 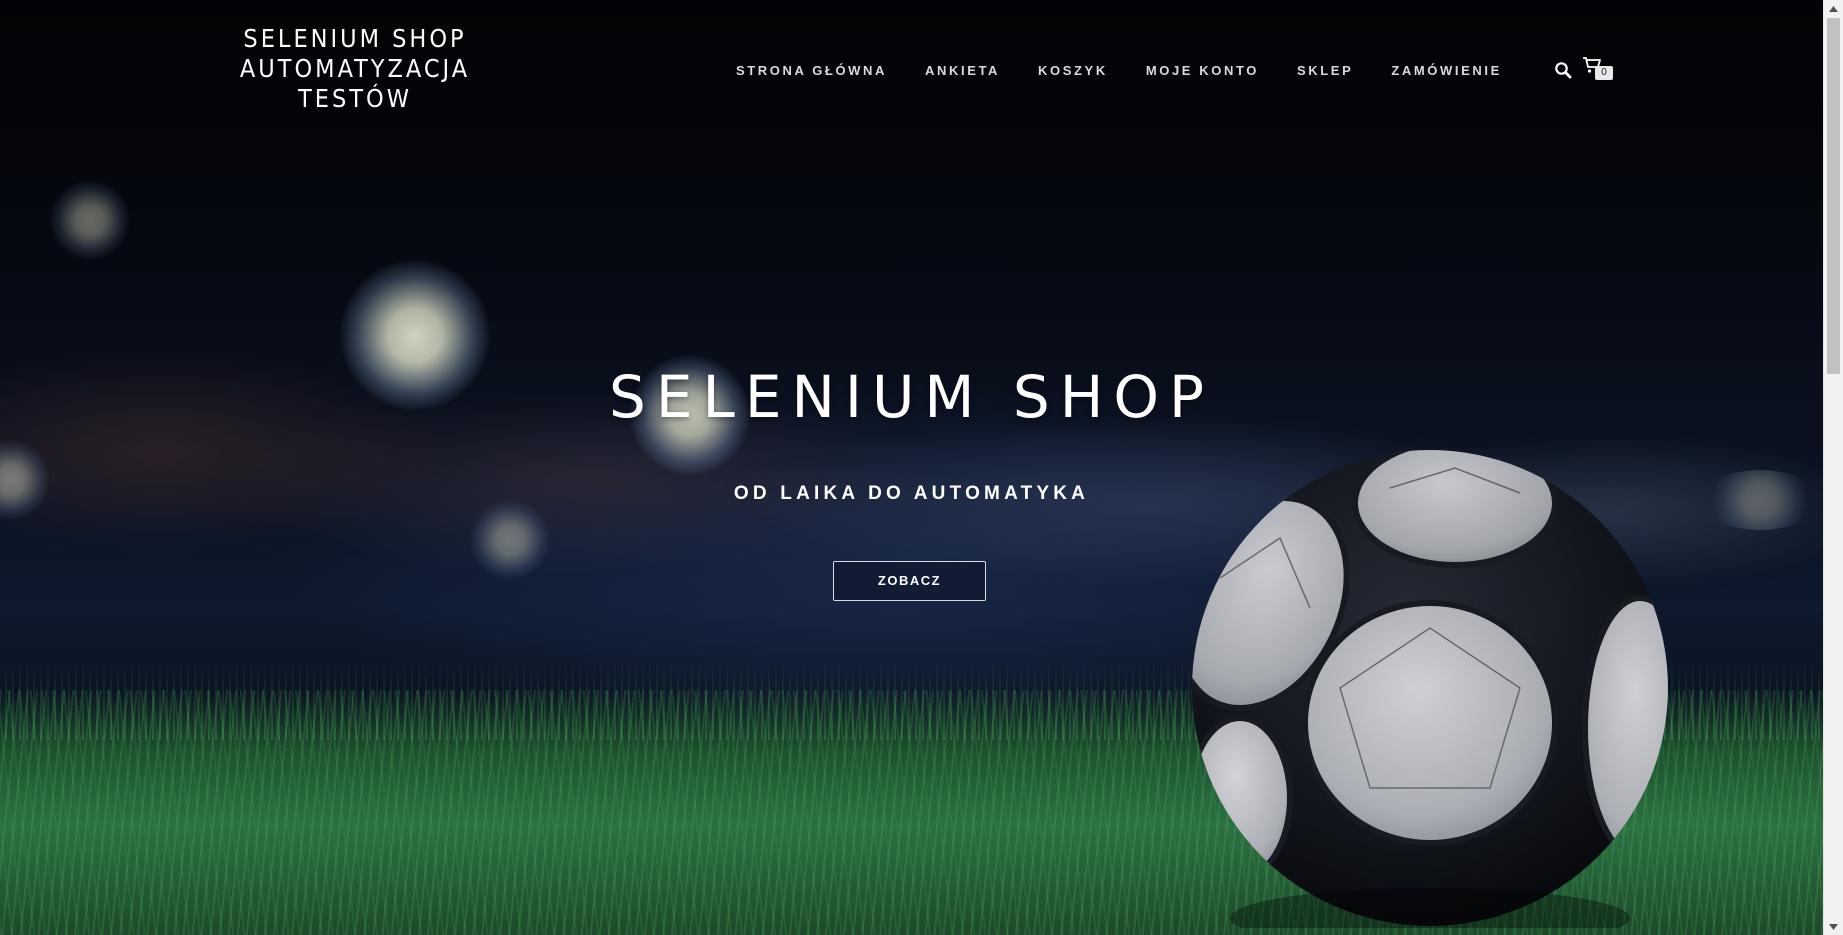 I want to click on site-title-line: TESTÓW, so click(x=355, y=98).